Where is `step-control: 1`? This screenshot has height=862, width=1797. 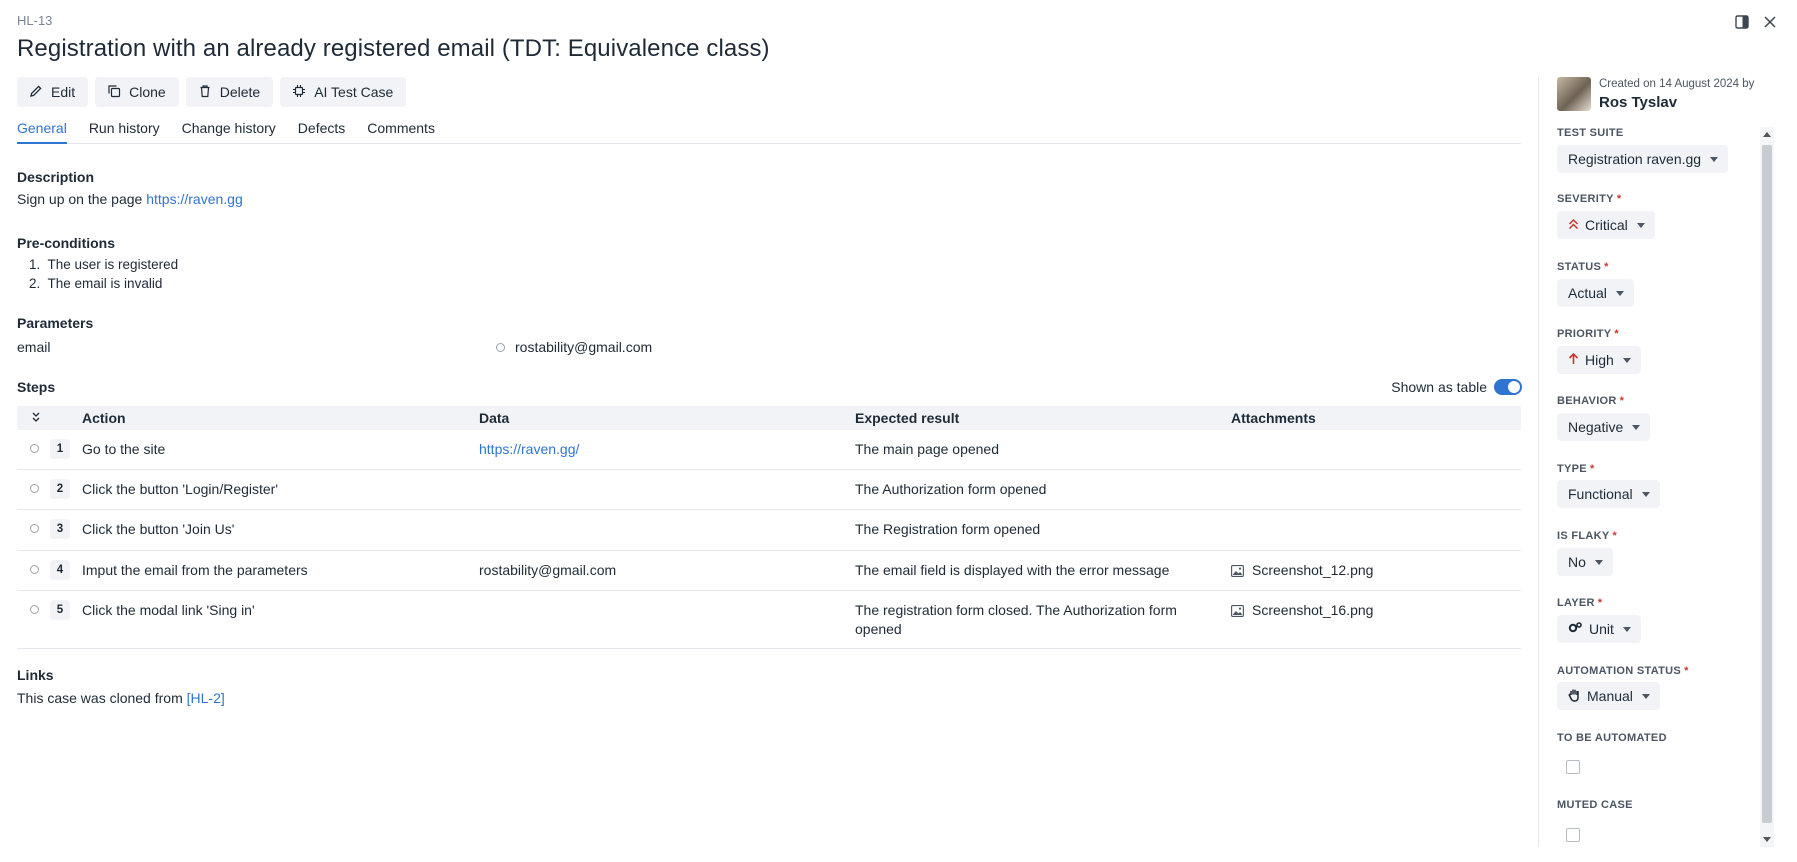 step-control: 1 is located at coordinates (49, 449).